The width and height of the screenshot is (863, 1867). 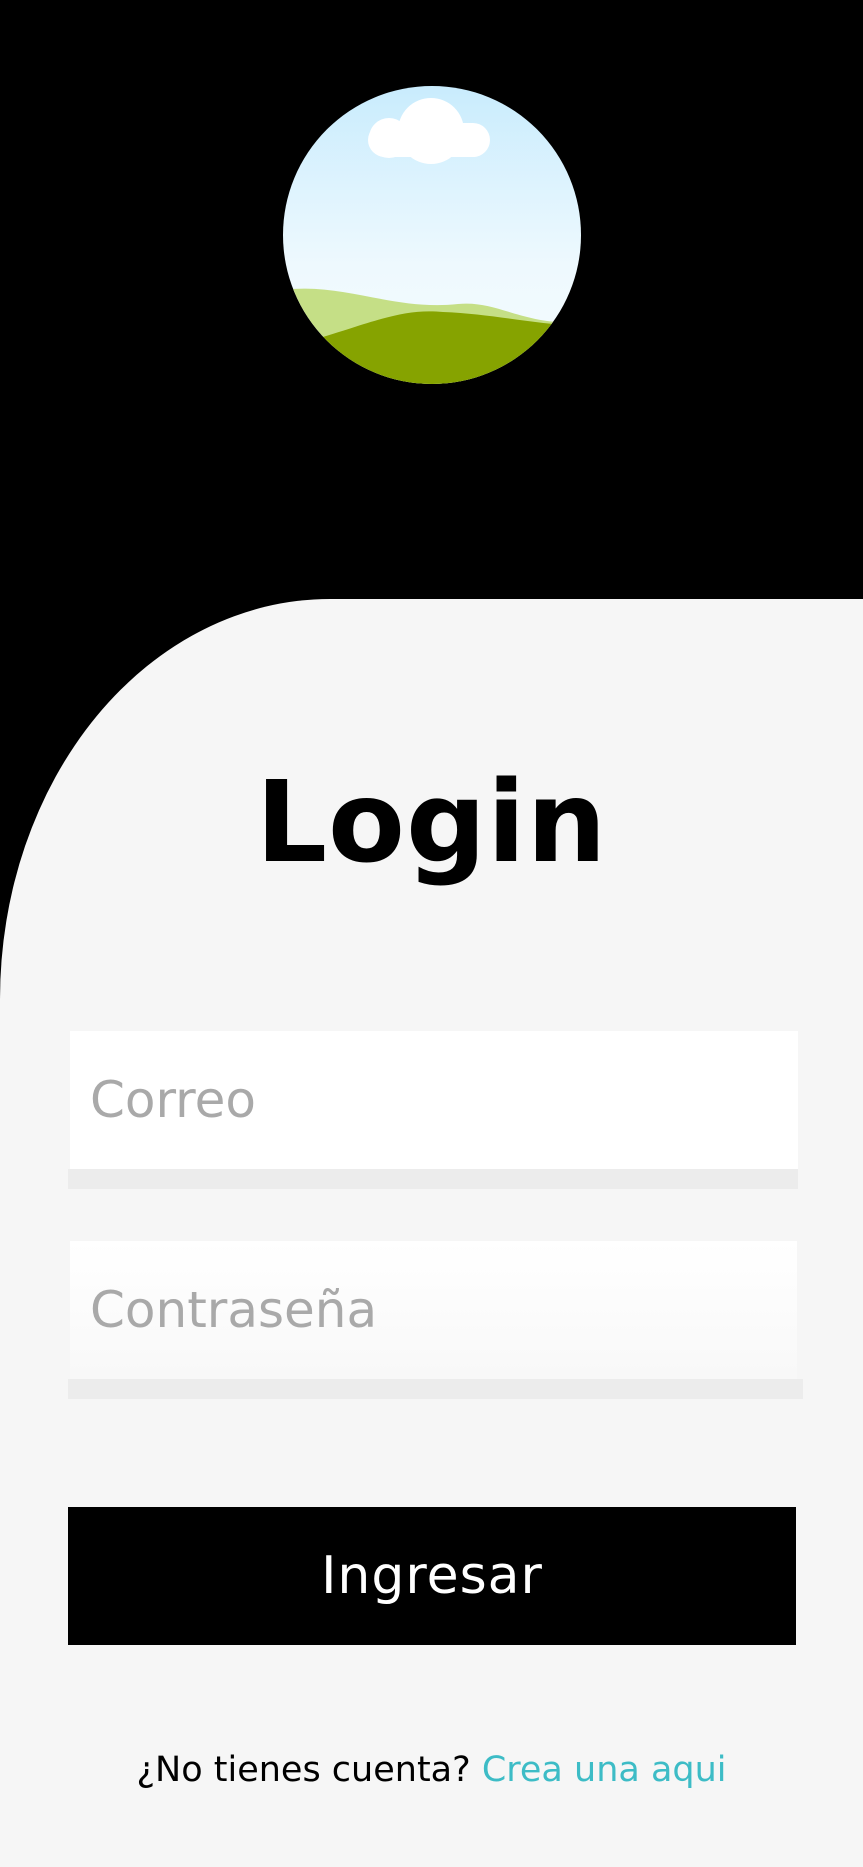 I want to click on login-button: Ingresar, so click(x=432, y=1576).